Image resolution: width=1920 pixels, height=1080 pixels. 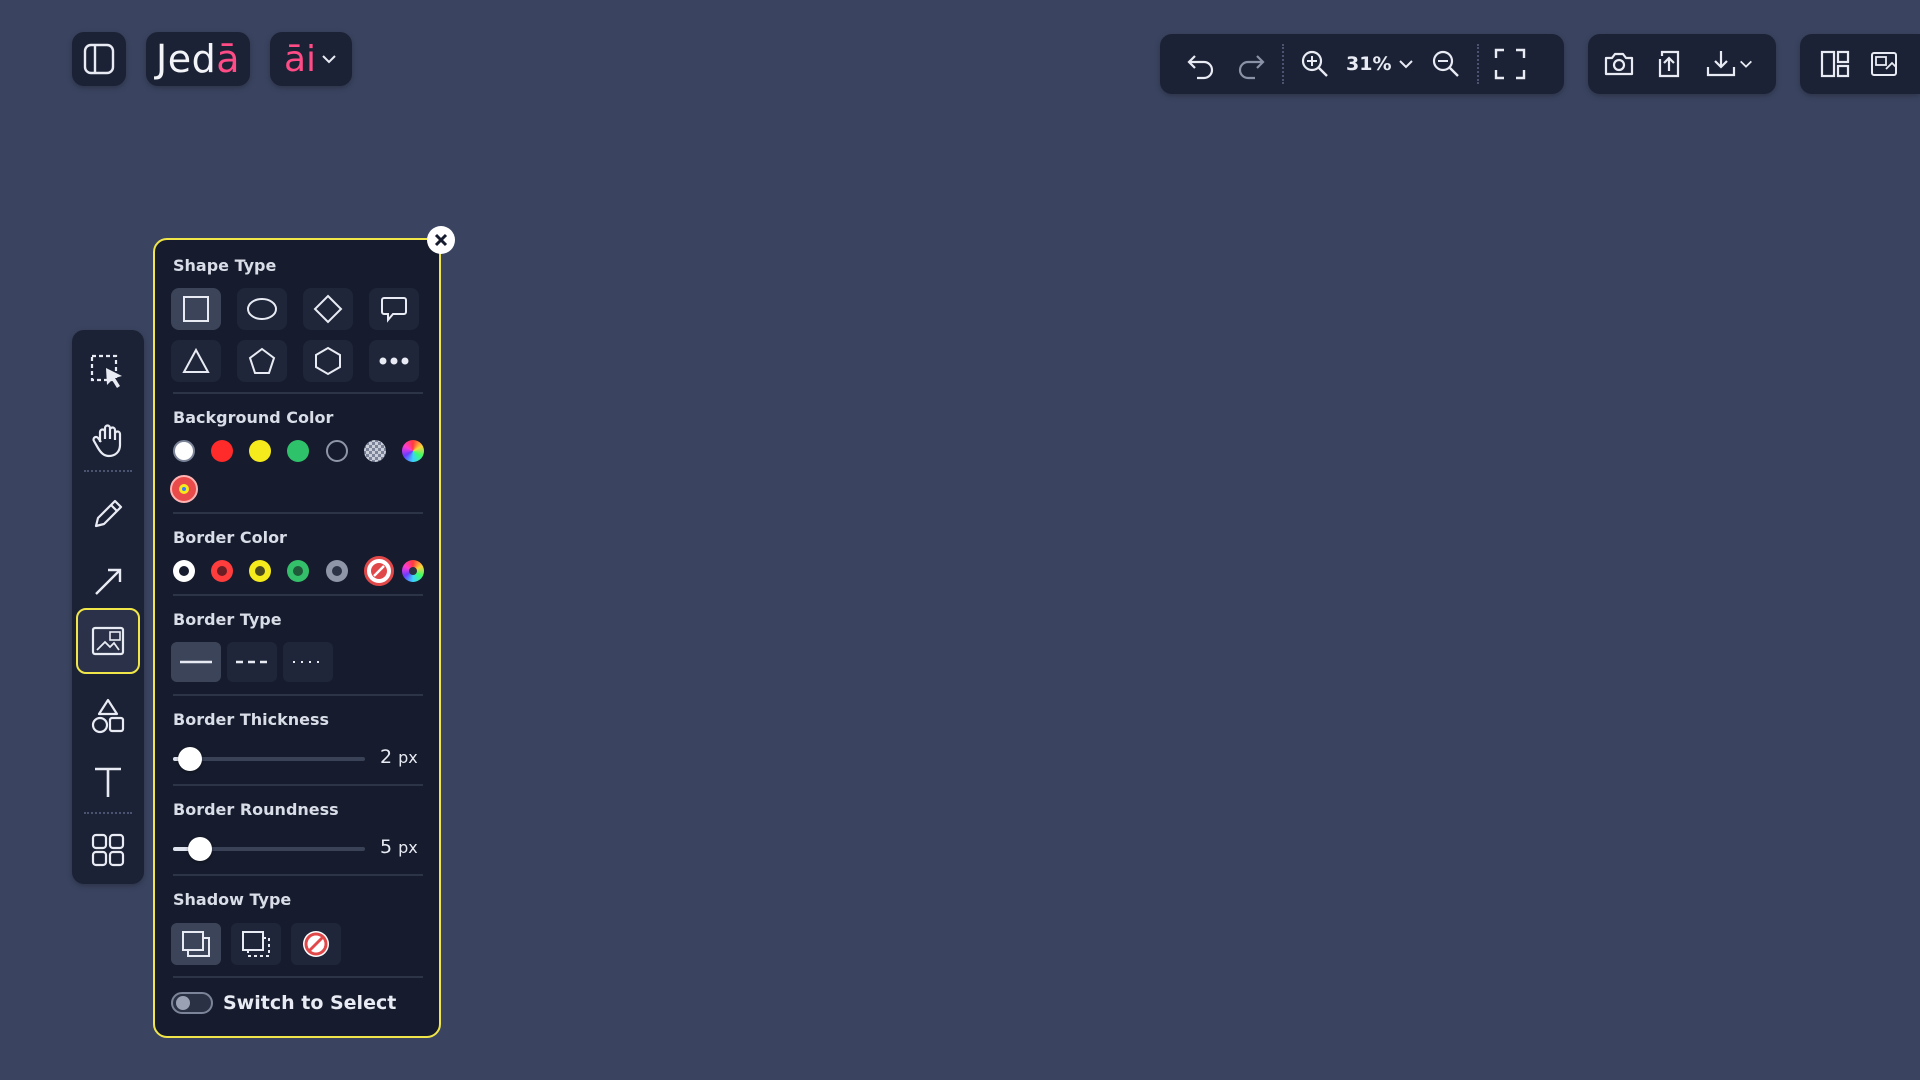 I want to click on layout-toolbar, so click(x=1860, y=64).